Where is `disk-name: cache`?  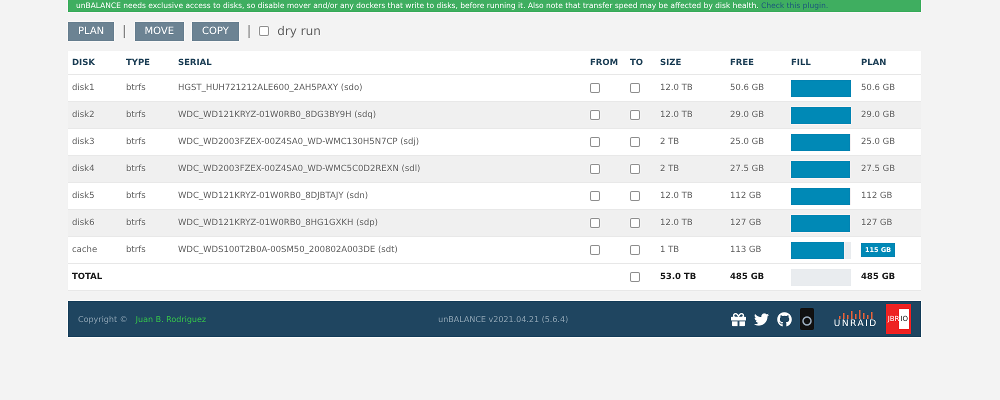
disk-name: cache is located at coordinates (85, 250).